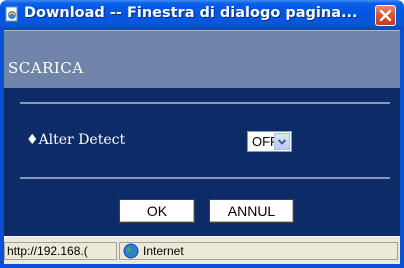  What do you see at coordinates (46, 68) in the screenshot?
I see `dialog-title: SCARICA` at bounding box center [46, 68].